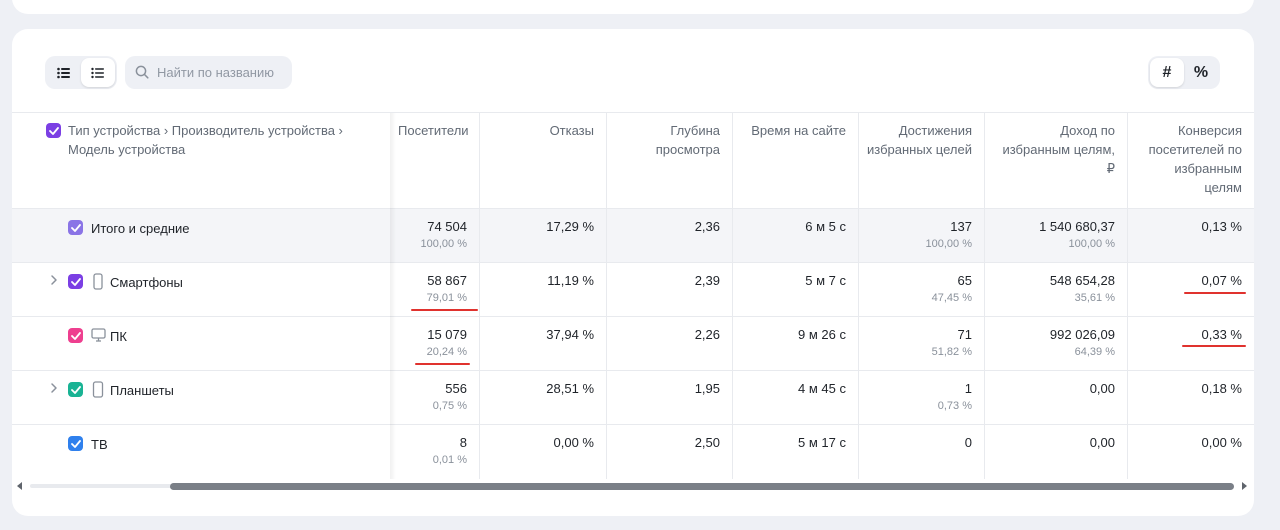  I want to click on row-label: Итого и средние, so click(140, 228).